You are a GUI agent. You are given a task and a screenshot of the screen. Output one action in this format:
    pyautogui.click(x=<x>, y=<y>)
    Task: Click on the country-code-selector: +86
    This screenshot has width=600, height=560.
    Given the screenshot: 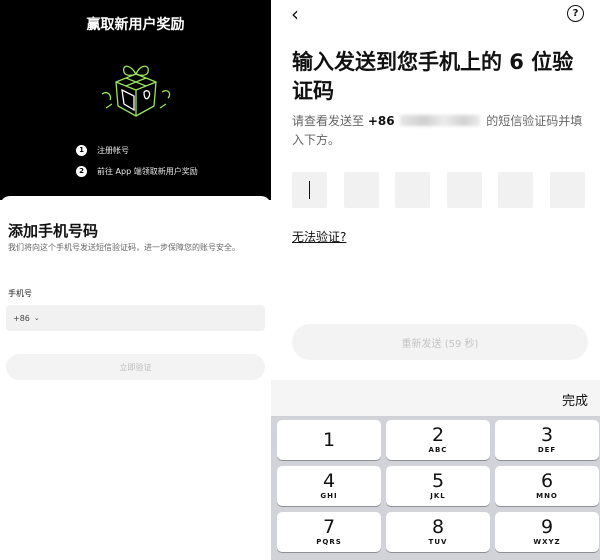 What is the action you would take?
    pyautogui.click(x=21, y=318)
    